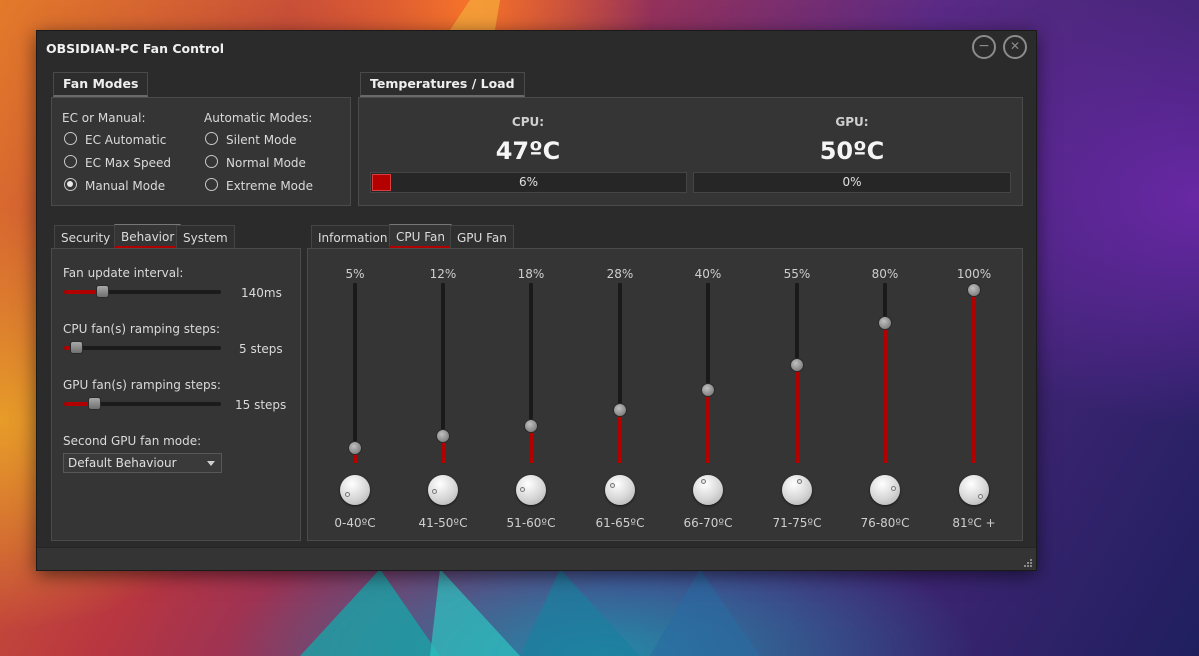 Image resolution: width=1199 pixels, height=656 pixels. I want to click on cpu-temp-value: 47ºC, so click(528, 151).